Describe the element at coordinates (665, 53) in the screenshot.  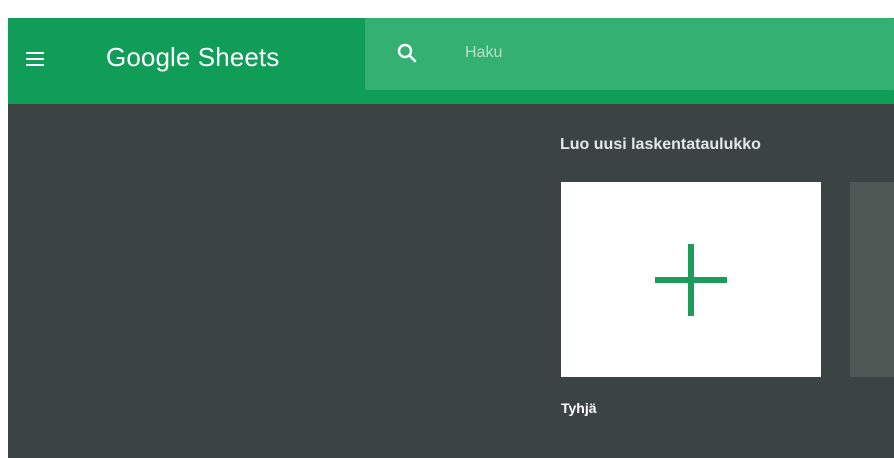
I see `search-input` at that location.